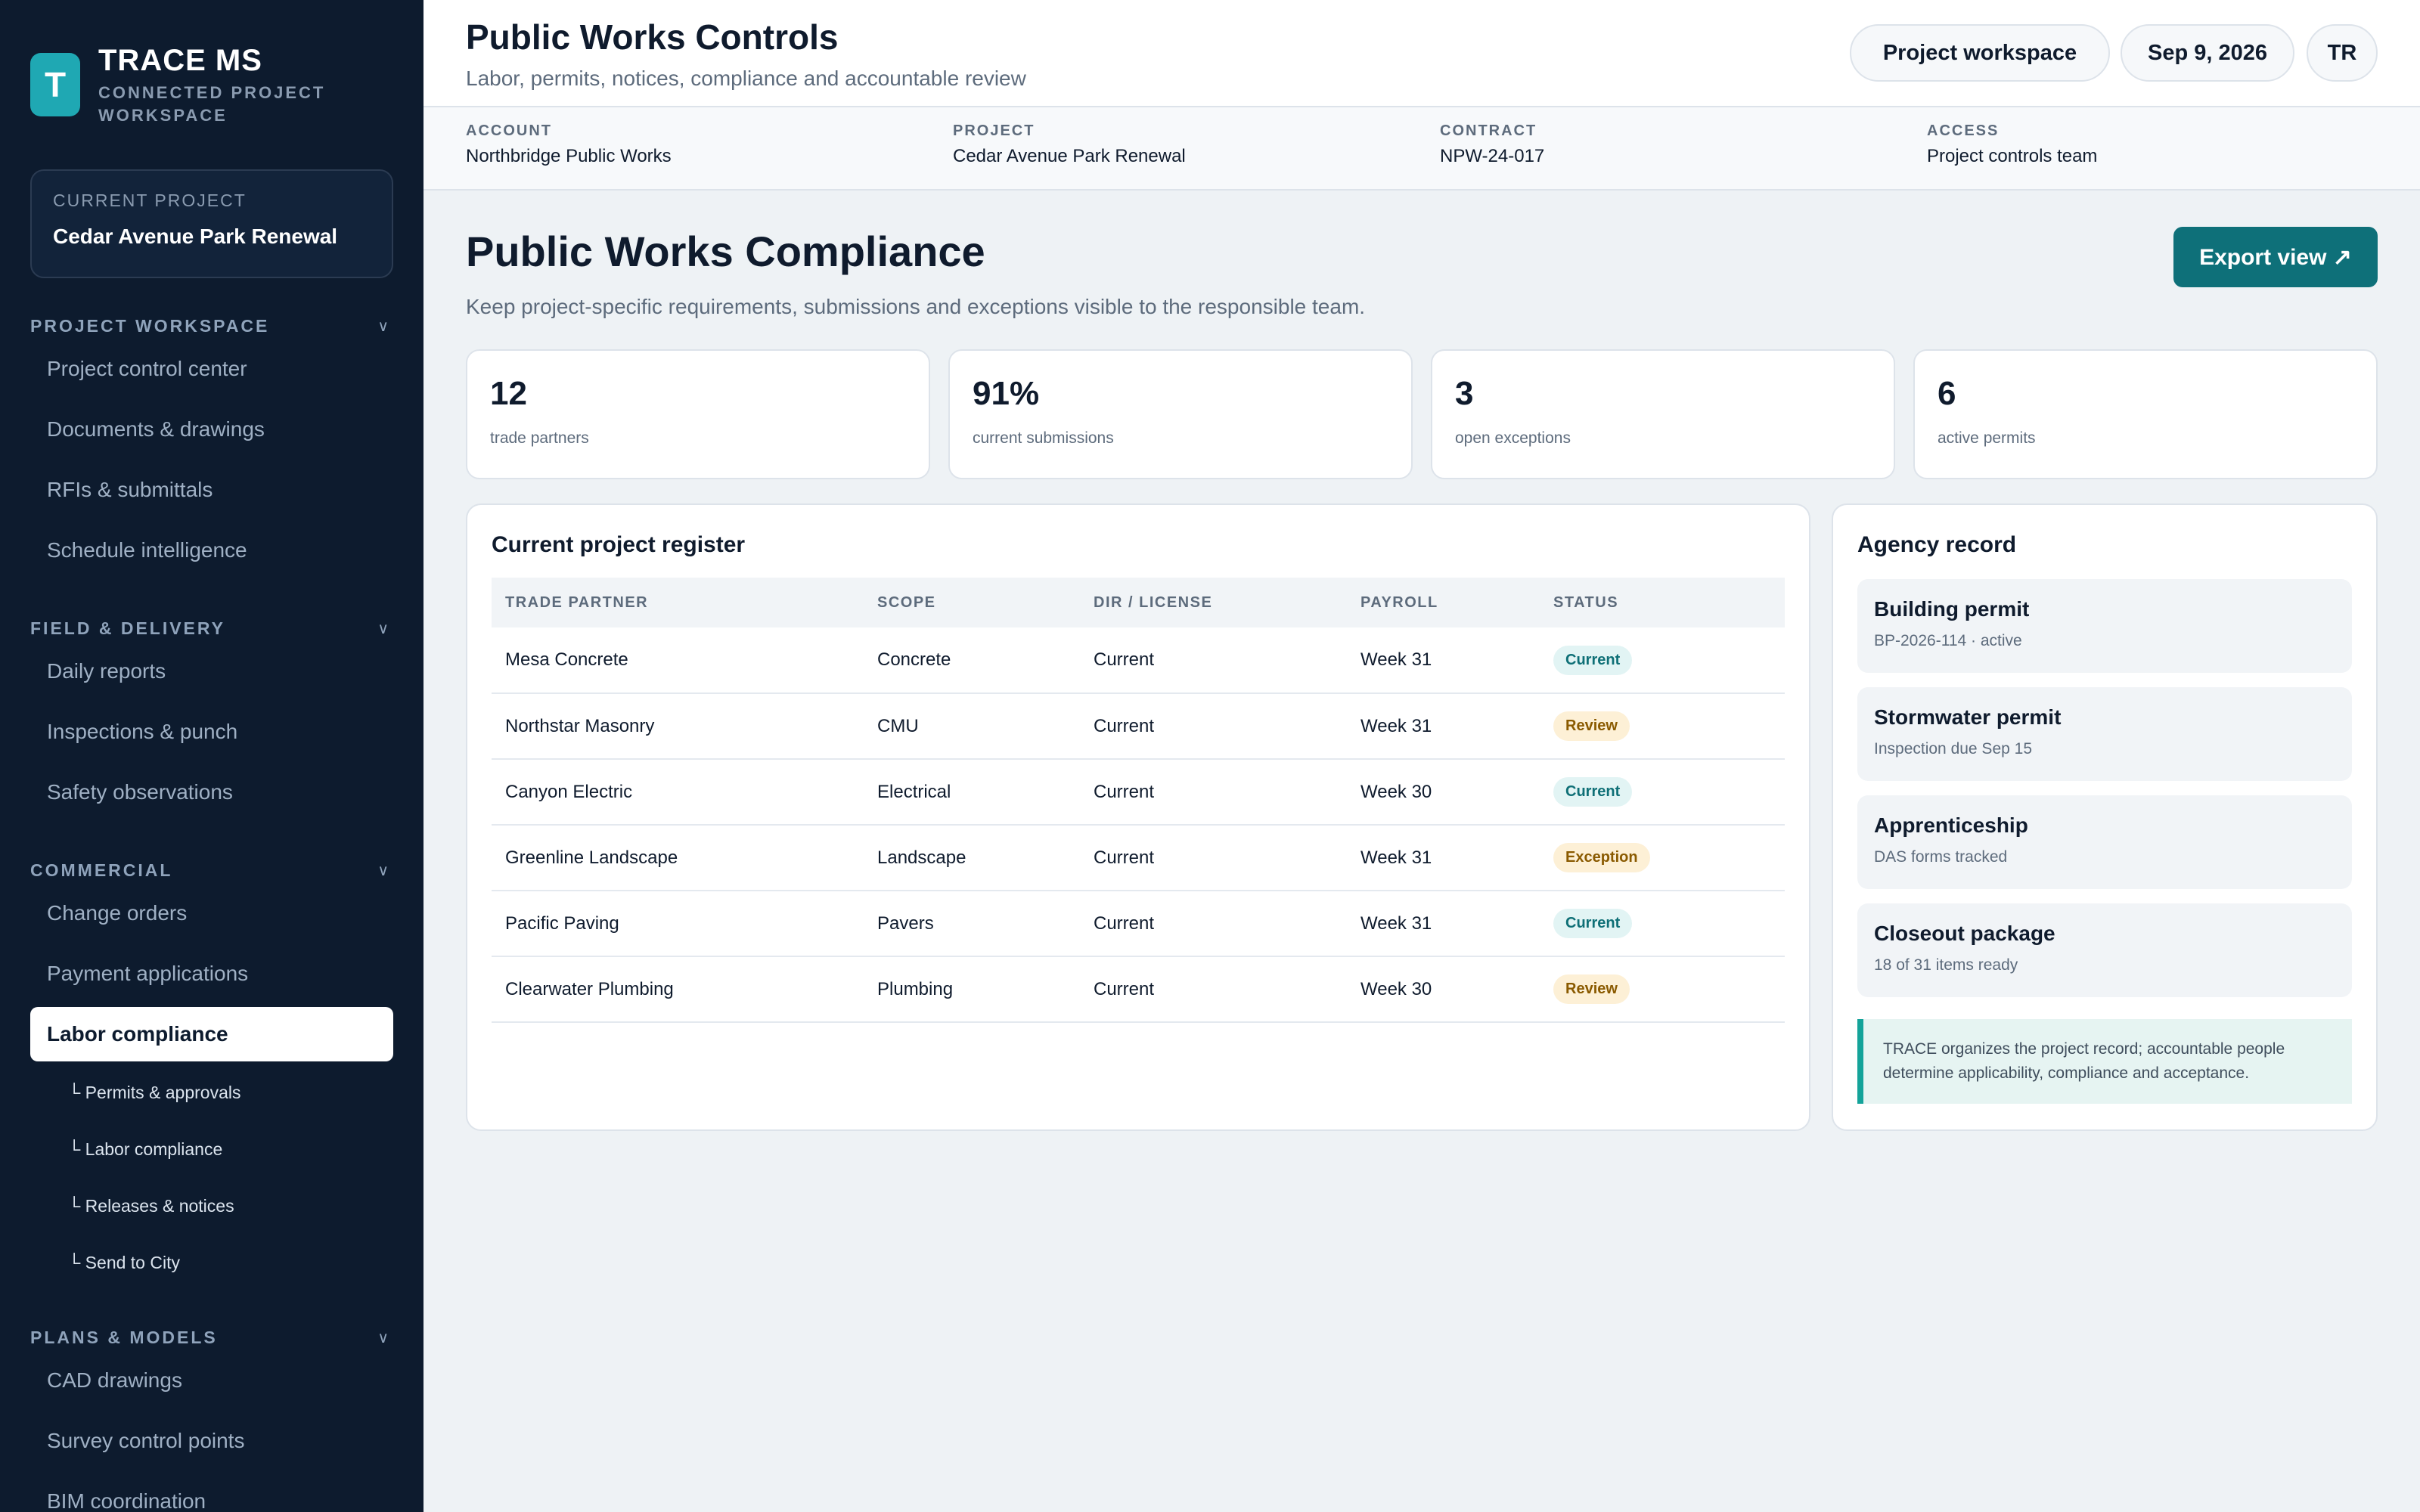  I want to click on cell-trade-partner: Northstar Masonry, so click(678, 727).